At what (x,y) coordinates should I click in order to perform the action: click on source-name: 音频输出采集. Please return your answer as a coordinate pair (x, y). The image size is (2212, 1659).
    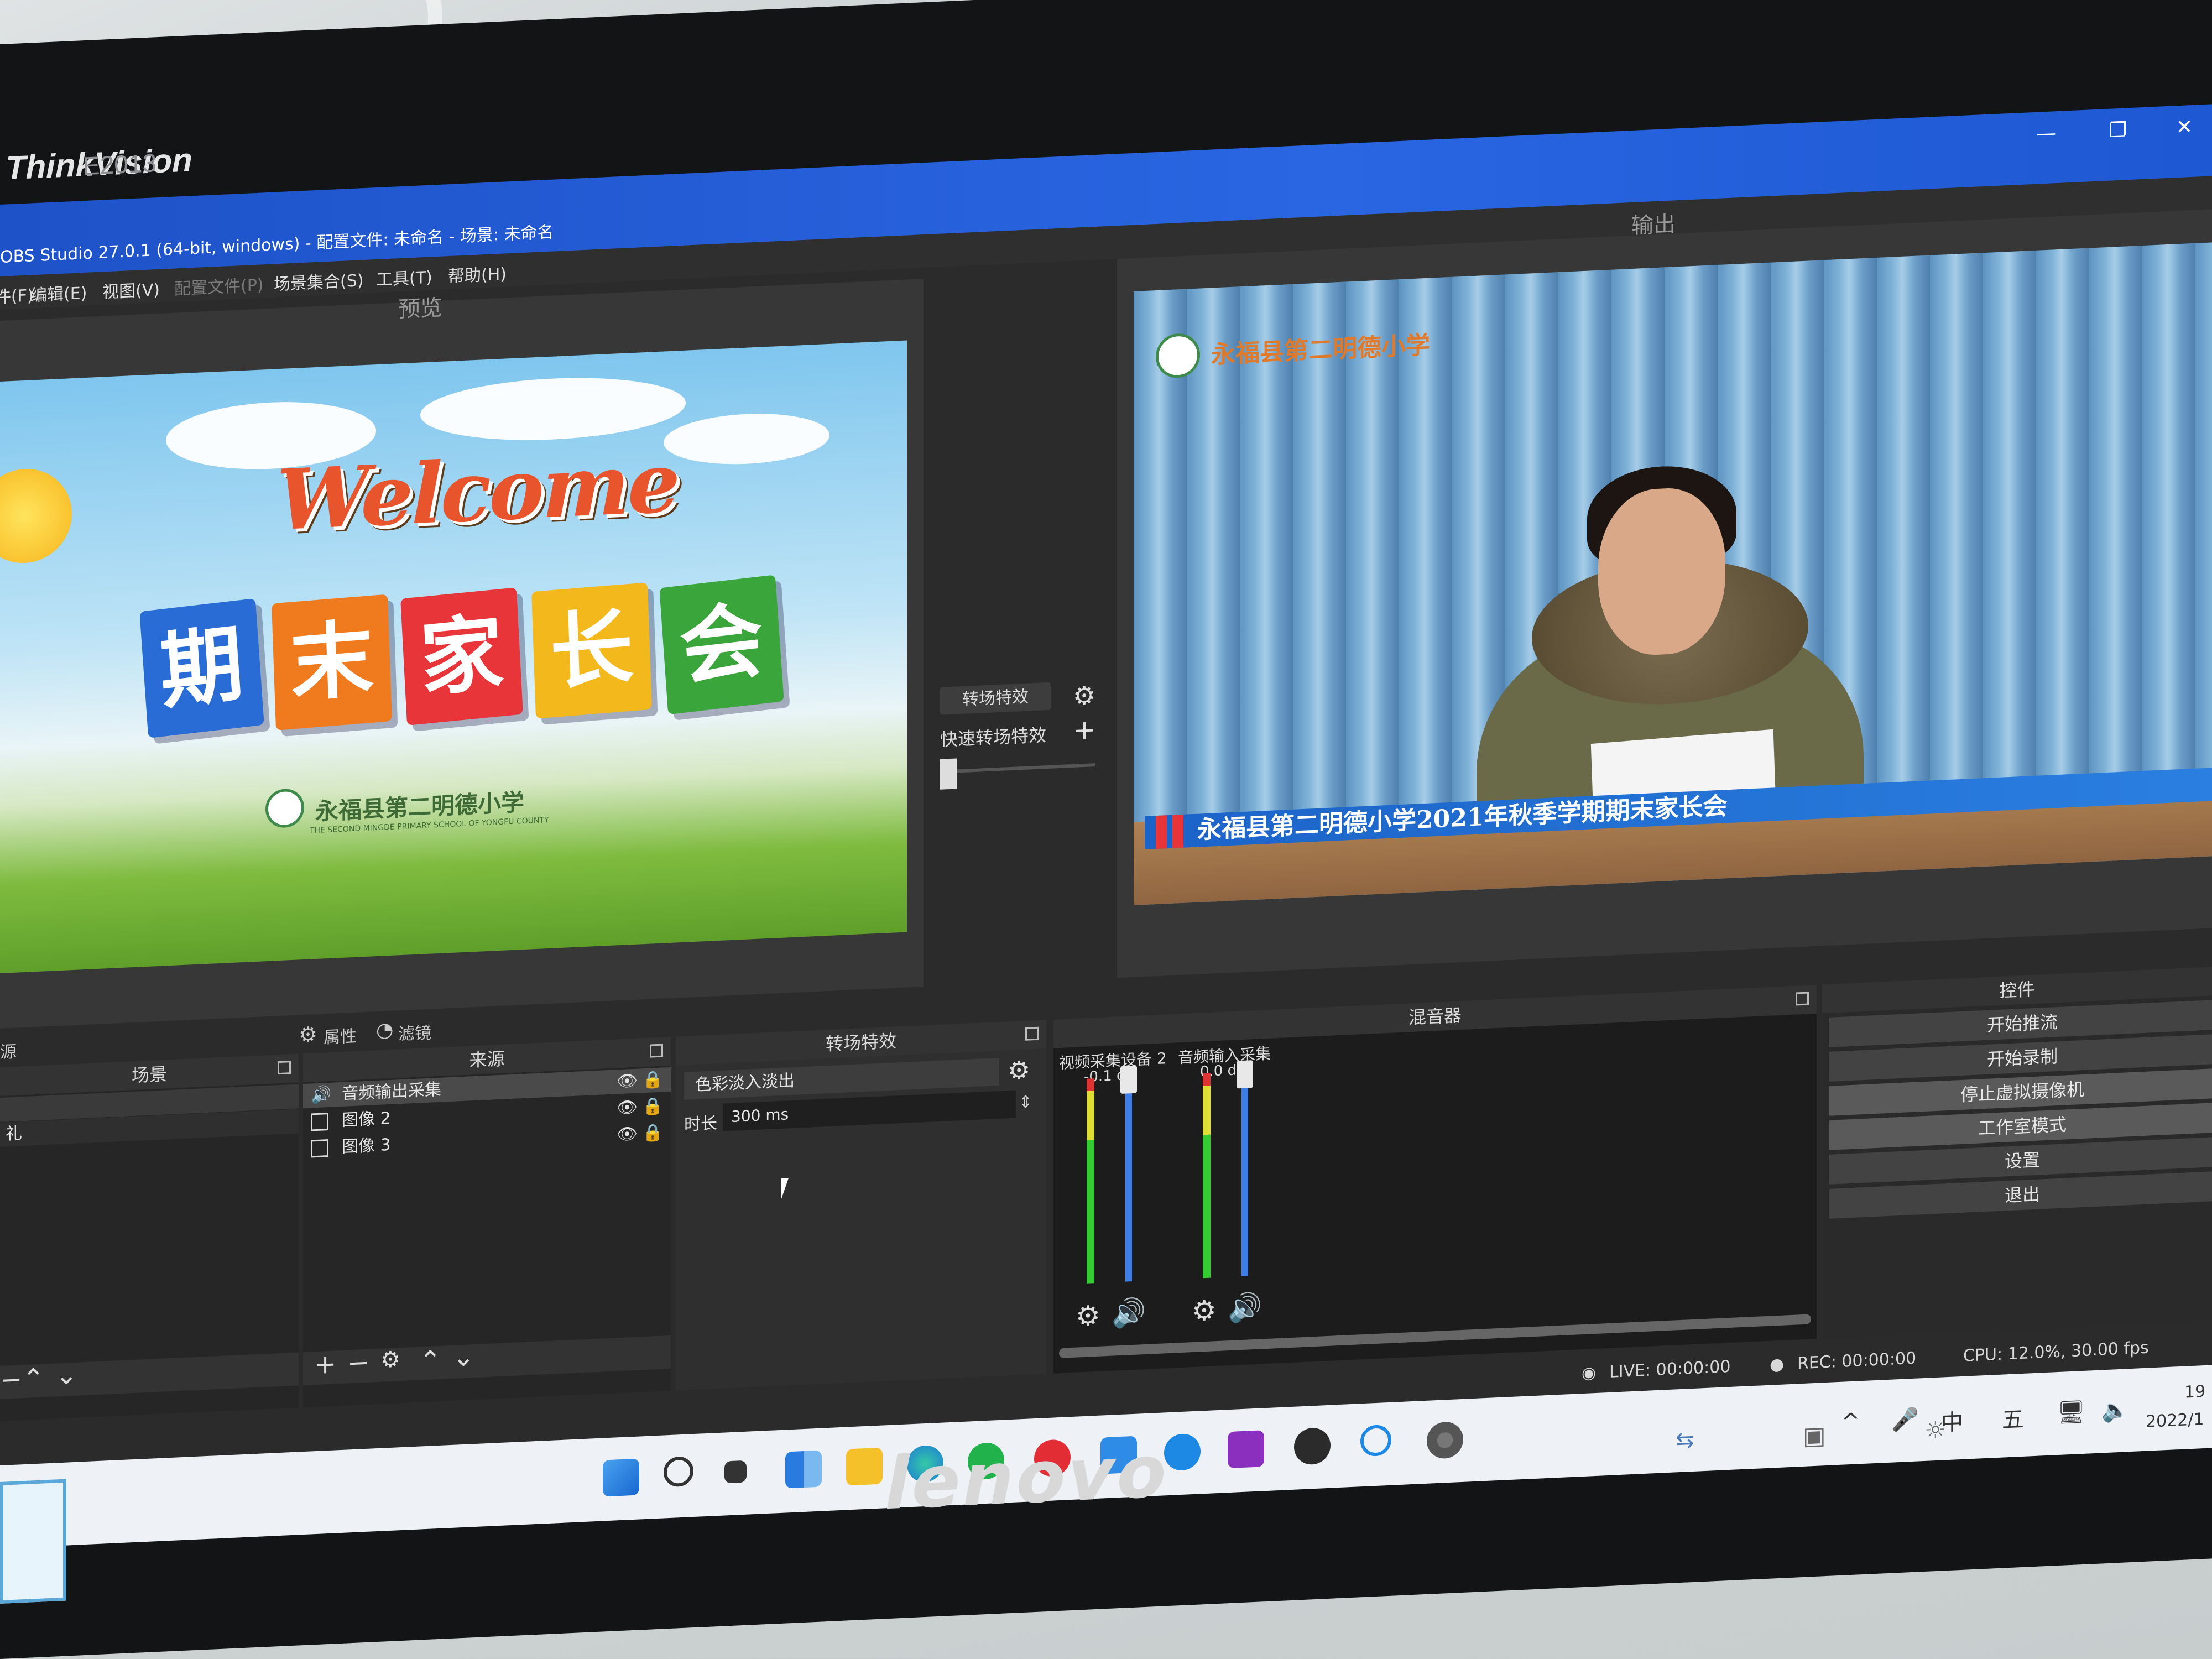
    Looking at the image, I should click on (392, 1092).